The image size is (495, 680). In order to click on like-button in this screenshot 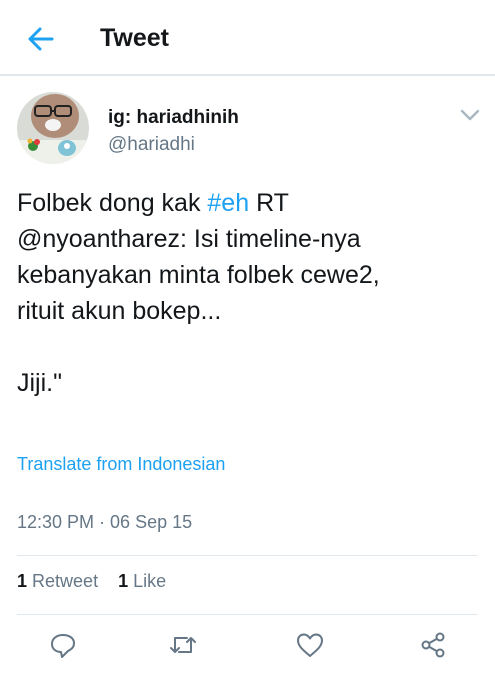, I will do `click(310, 645)`.